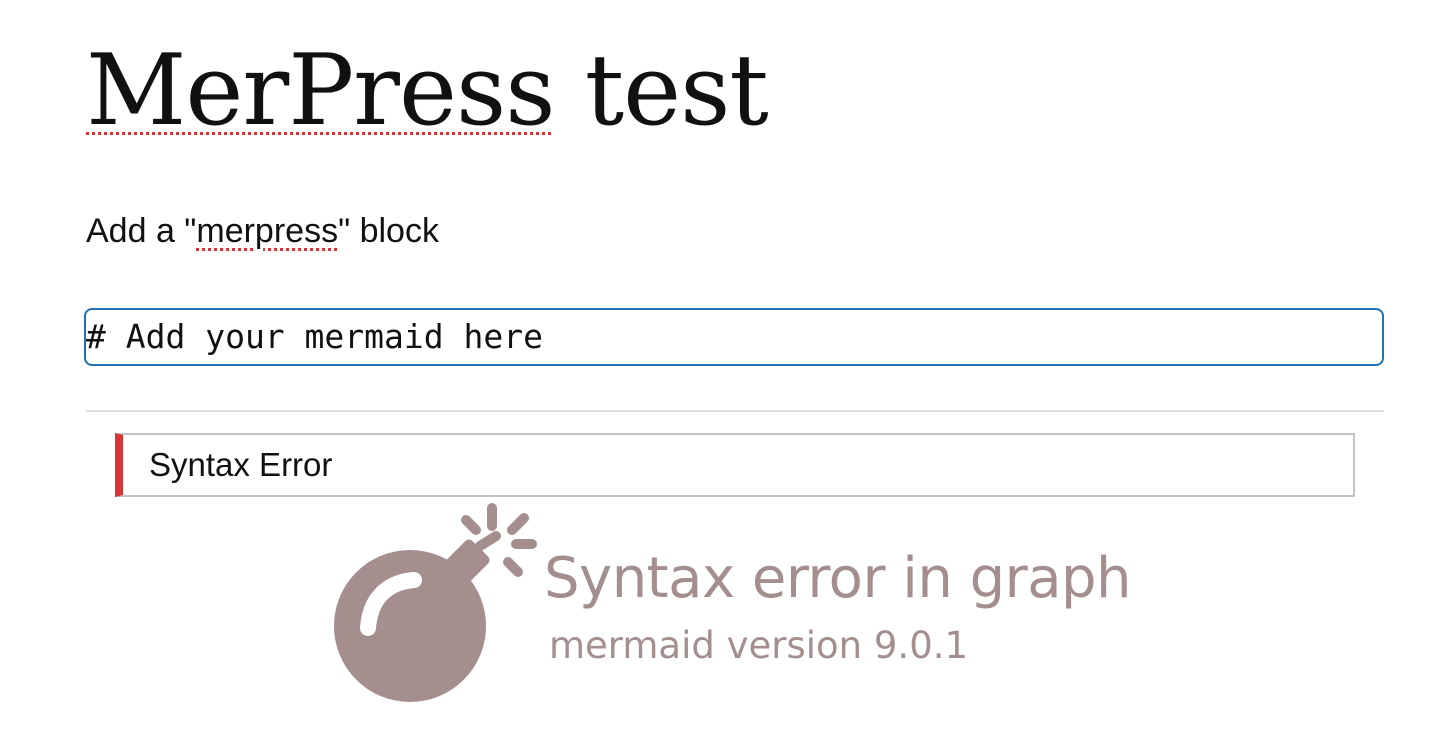 This screenshot has height=738, width=1440. What do you see at coordinates (321, 91) in the screenshot?
I see `post-title-word-misspelled: MerPress` at bounding box center [321, 91].